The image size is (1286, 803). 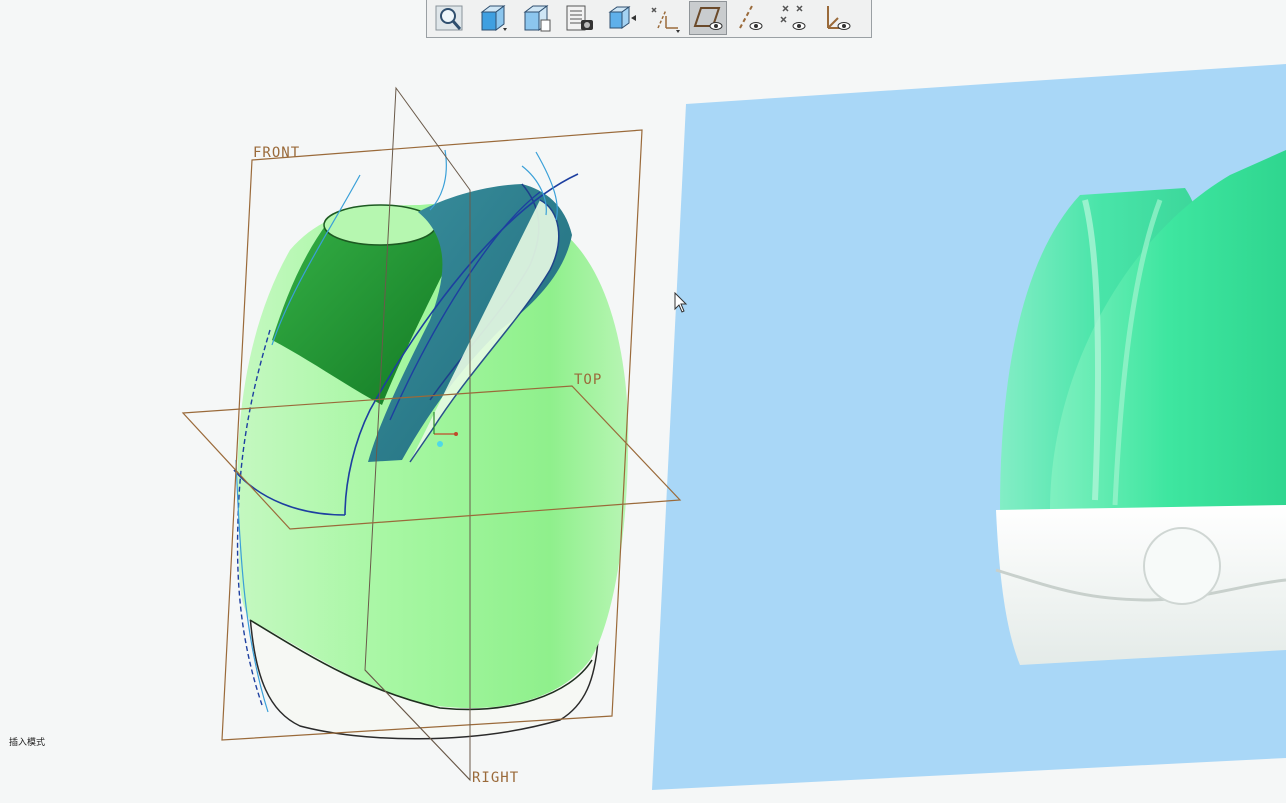 I want to click on right-plane-label: RIGHT, so click(x=496, y=778).